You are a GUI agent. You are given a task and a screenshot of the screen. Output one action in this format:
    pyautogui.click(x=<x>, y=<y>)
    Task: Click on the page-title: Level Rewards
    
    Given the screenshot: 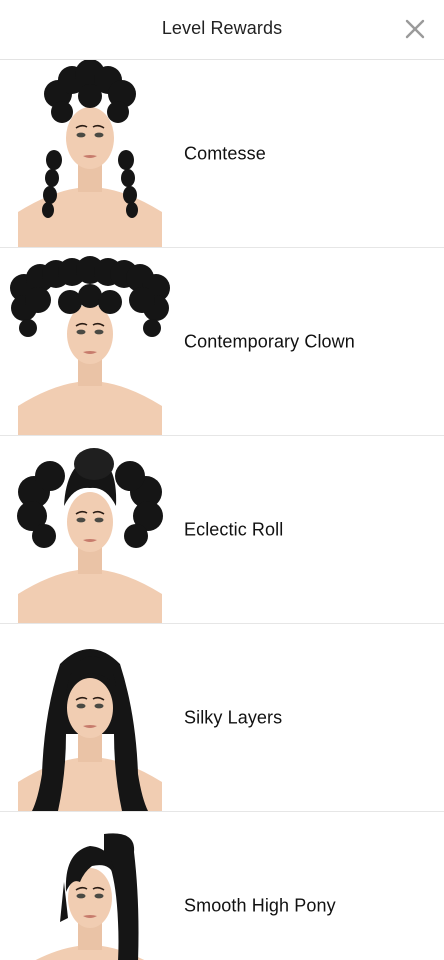 What is the action you would take?
    pyautogui.click(x=222, y=28)
    